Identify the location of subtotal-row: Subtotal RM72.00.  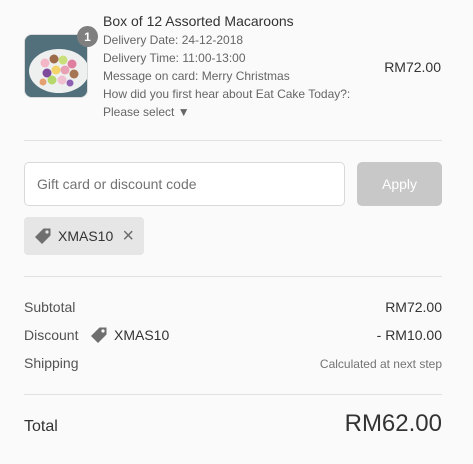
(233, 309).